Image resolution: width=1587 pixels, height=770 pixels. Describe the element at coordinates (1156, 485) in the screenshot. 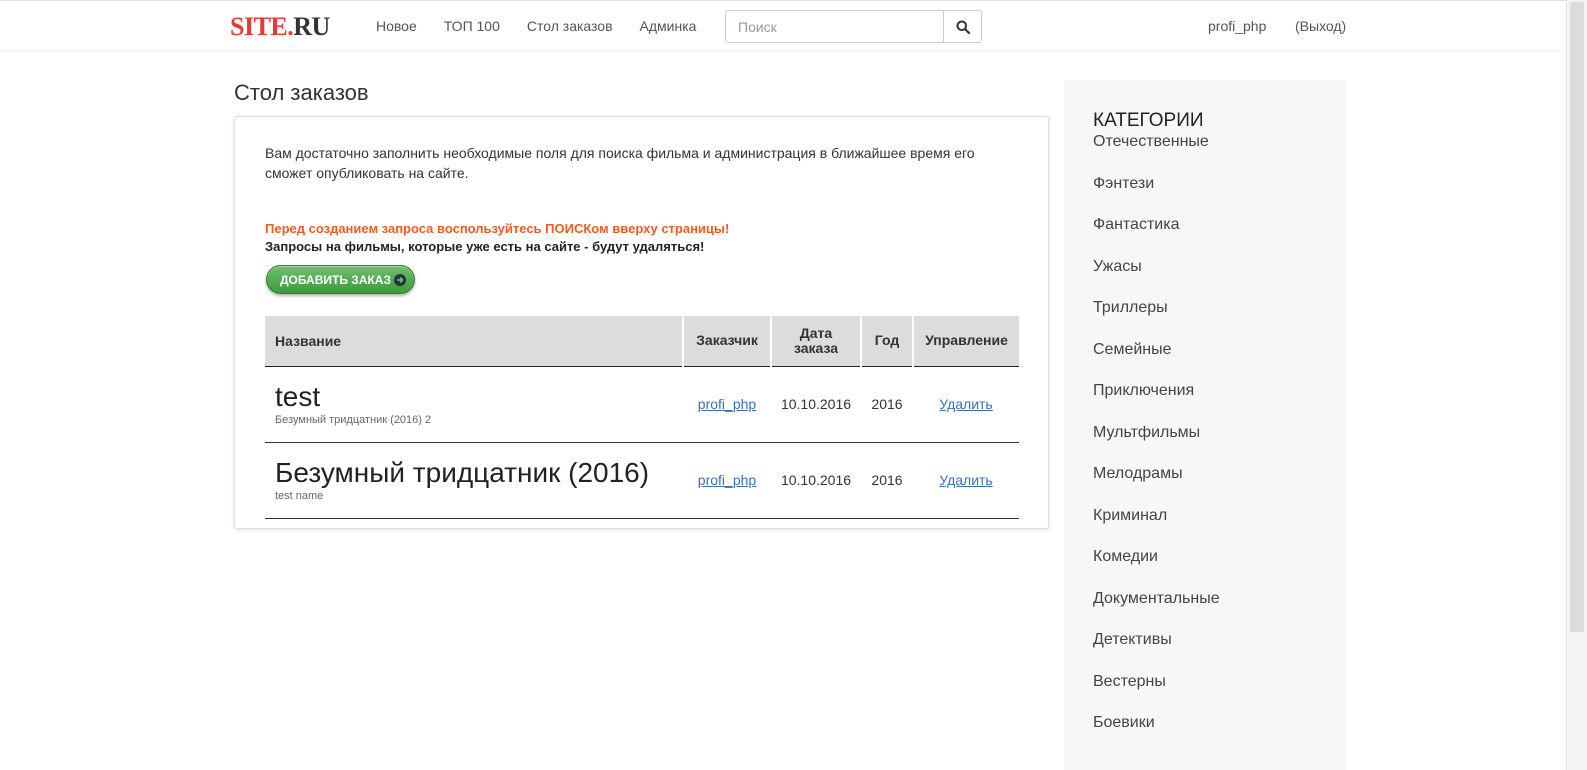

I see `category-item: Мелодрамы` at that location.